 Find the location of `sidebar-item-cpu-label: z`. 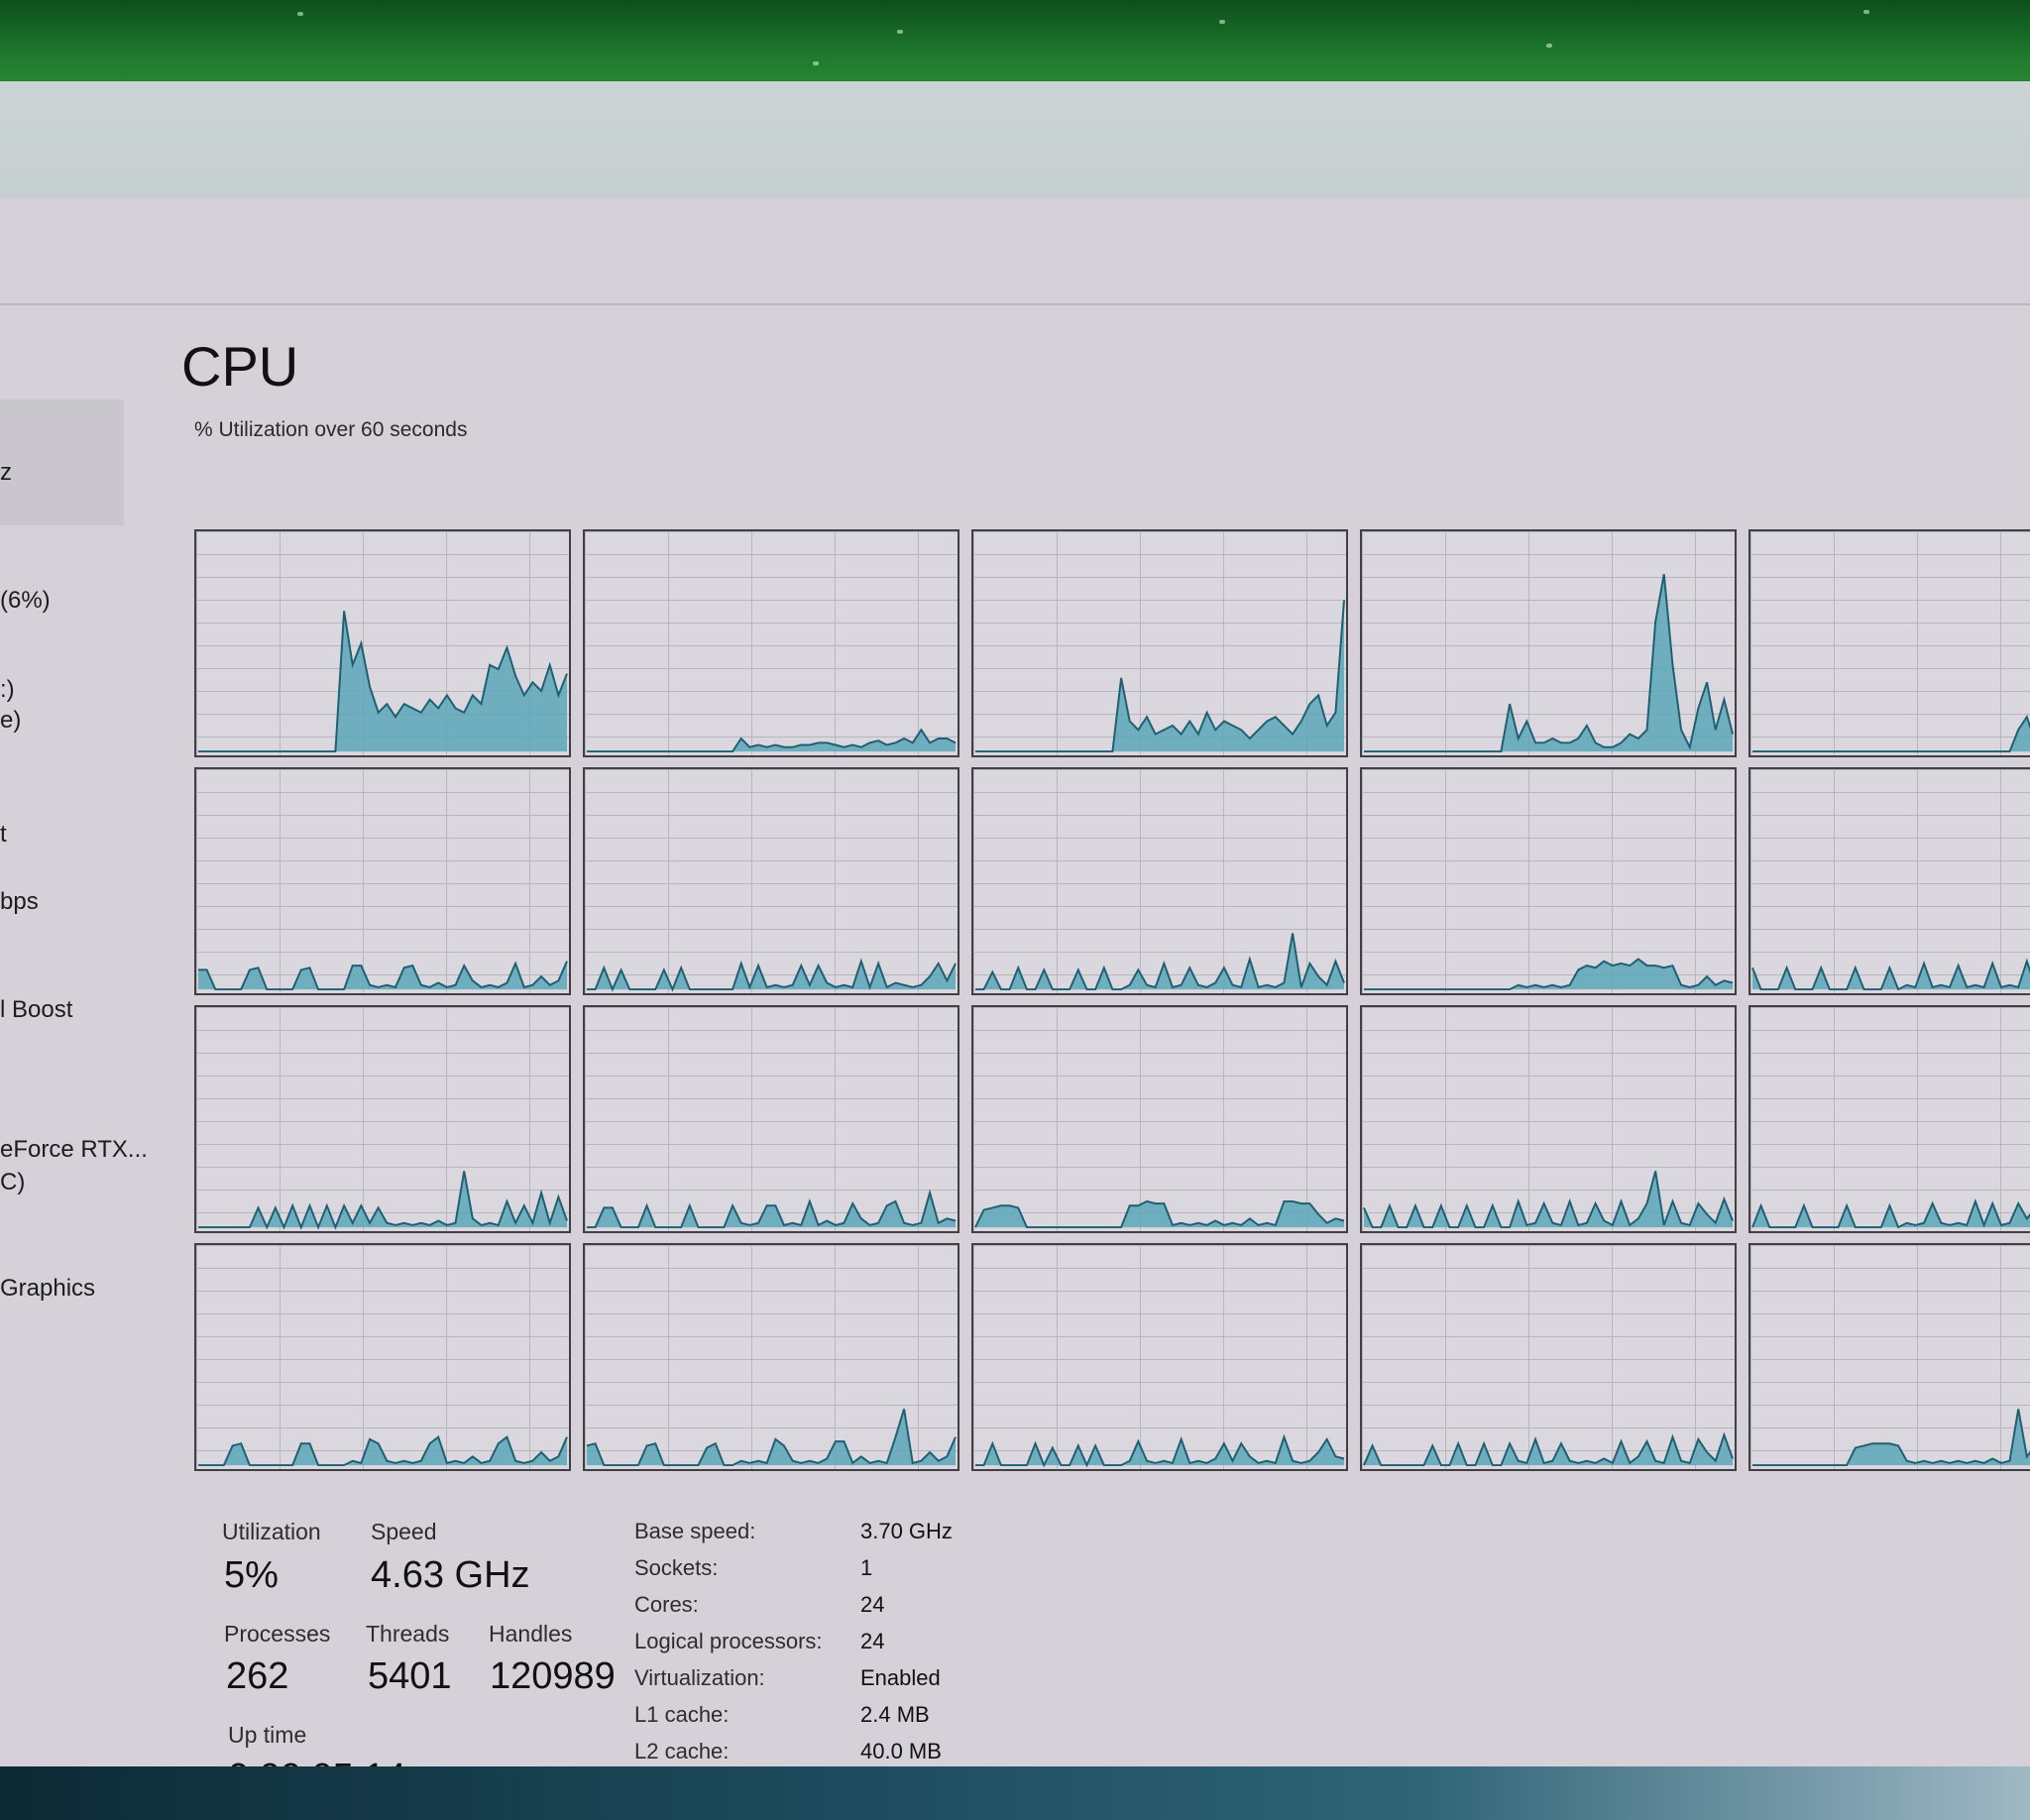

sidebar-item-cpu-label: z is located at coordinates (6, 472).